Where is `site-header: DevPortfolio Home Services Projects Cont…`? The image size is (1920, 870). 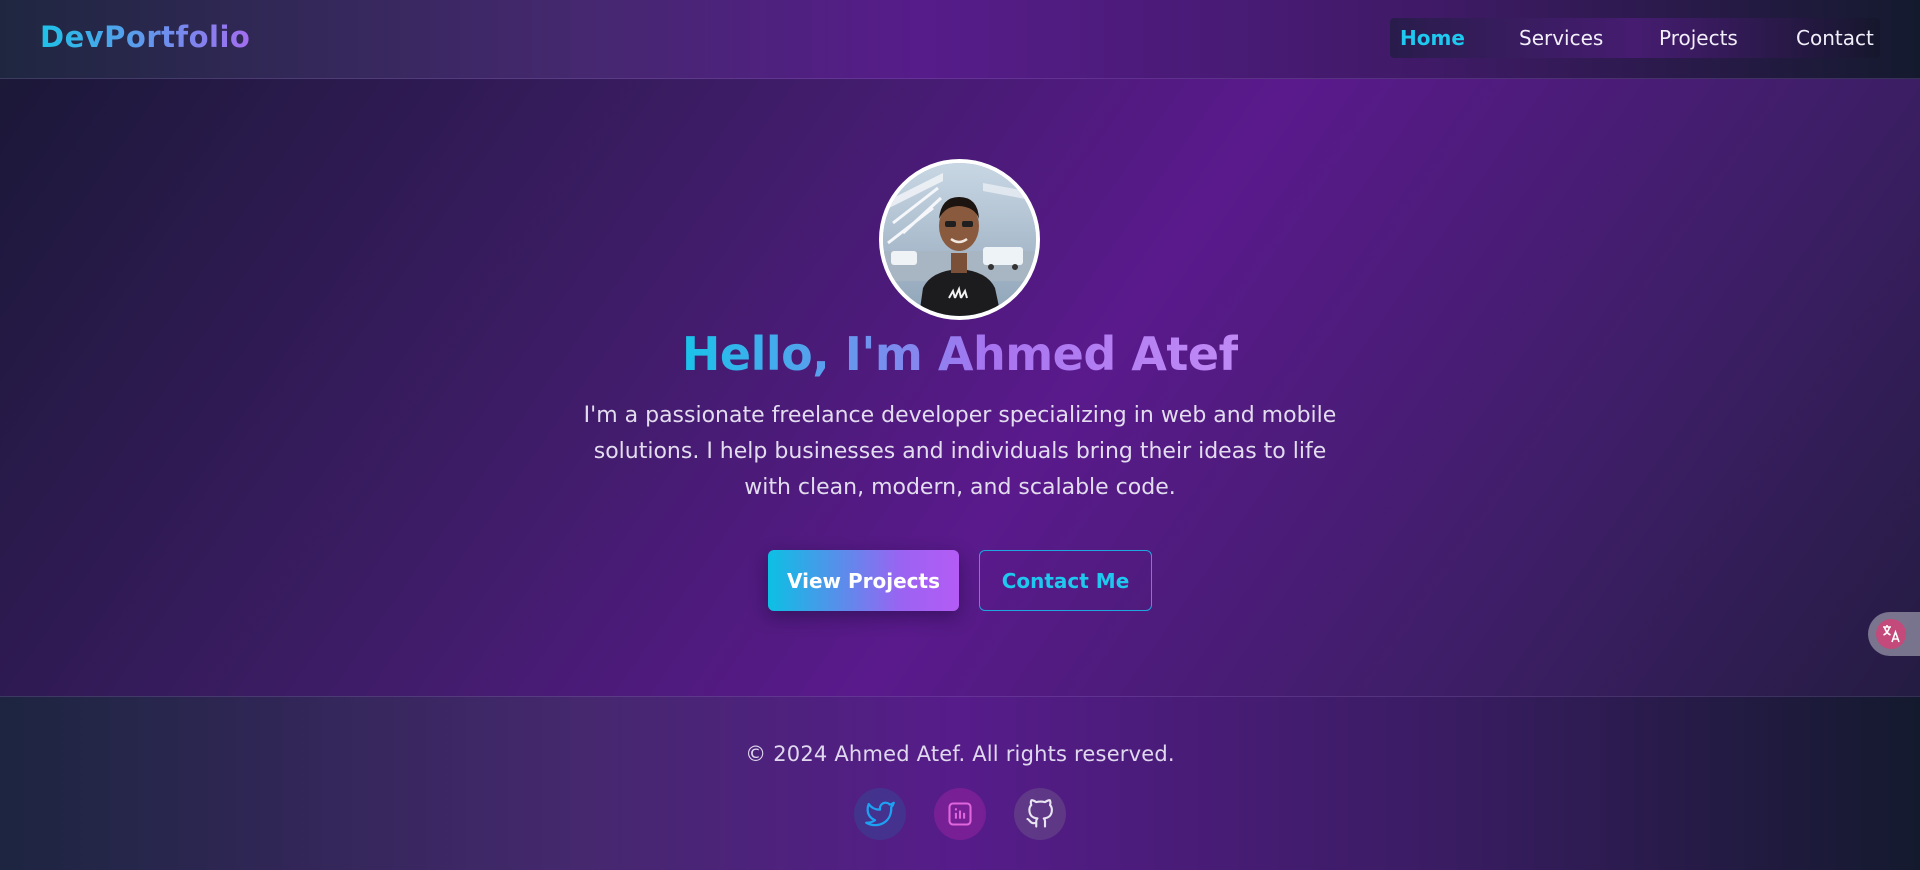 site-header: DevPortfolio Home Services Projects Cont… is located at coordinates (960, 39).